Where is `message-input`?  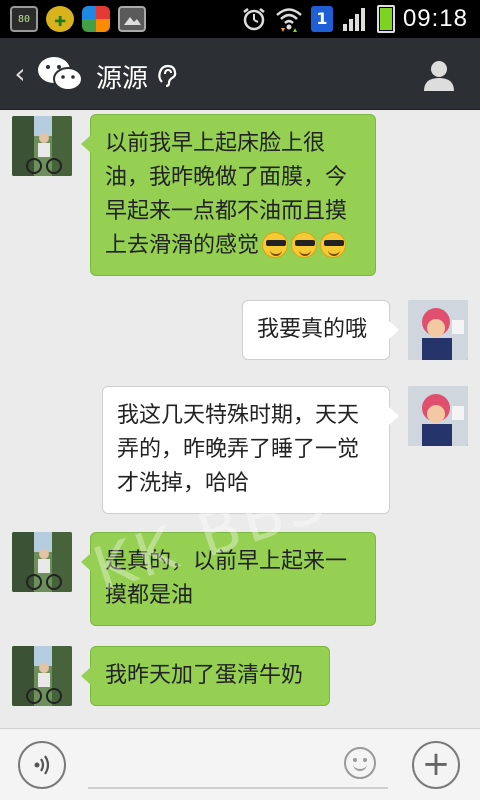
message-input is located at coordinates (238, 766).